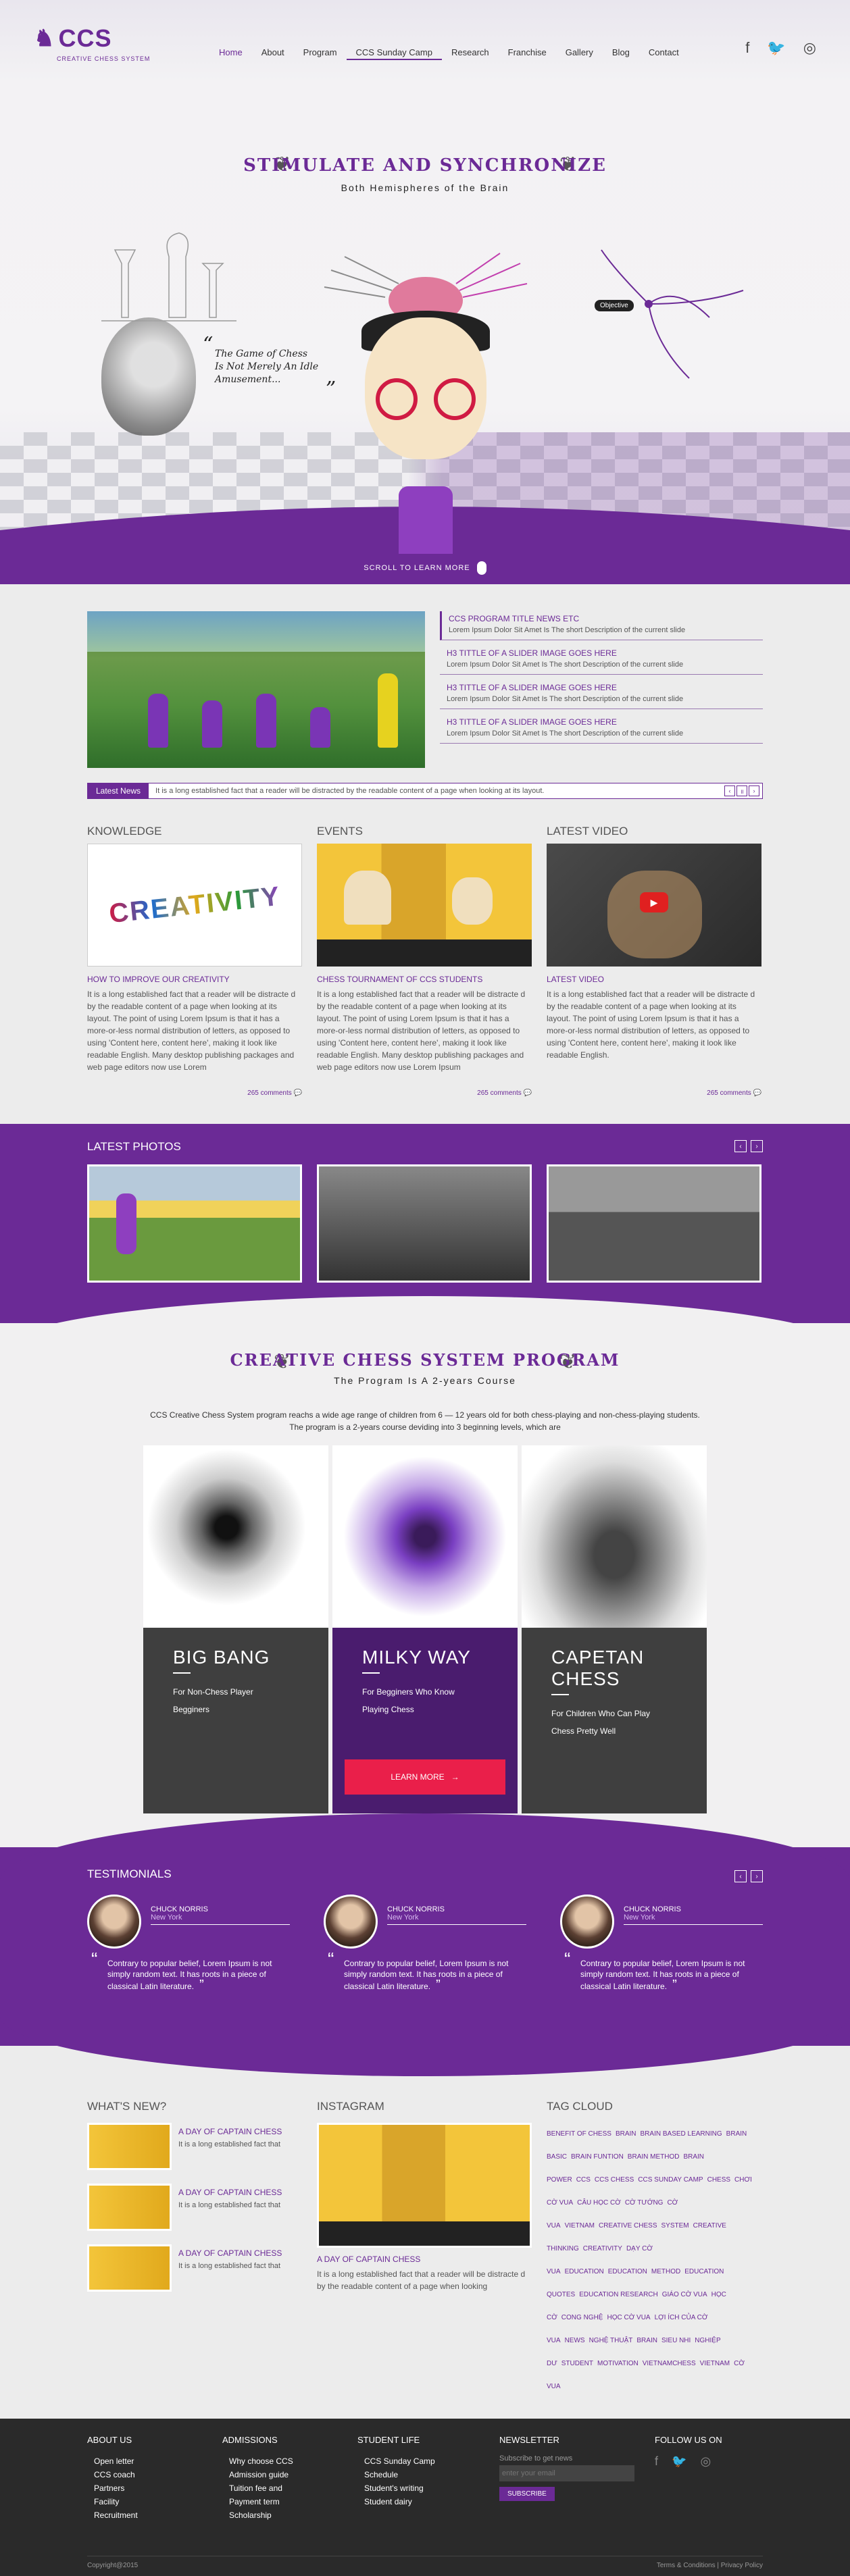 This screenshot has height=2576, width=850. Describe the element at coordinates (597, 2157) in the screenshot. I see `tag-link: BRAIN FUNTION` at that location.